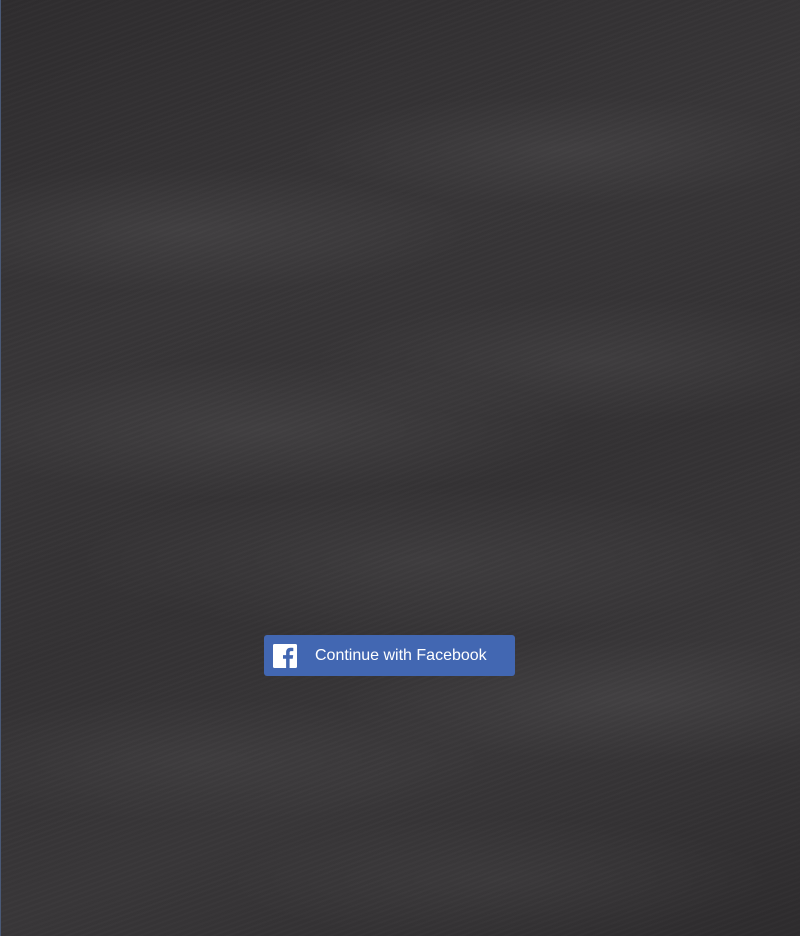  I want to click on continue-with-facebook-button: Continue with Facebook, so click(389, 655).